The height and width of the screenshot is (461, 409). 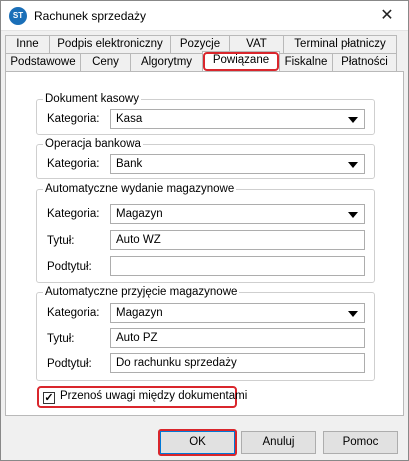 I want to click on help-button: Pomoc, so click(x=360, y=442).